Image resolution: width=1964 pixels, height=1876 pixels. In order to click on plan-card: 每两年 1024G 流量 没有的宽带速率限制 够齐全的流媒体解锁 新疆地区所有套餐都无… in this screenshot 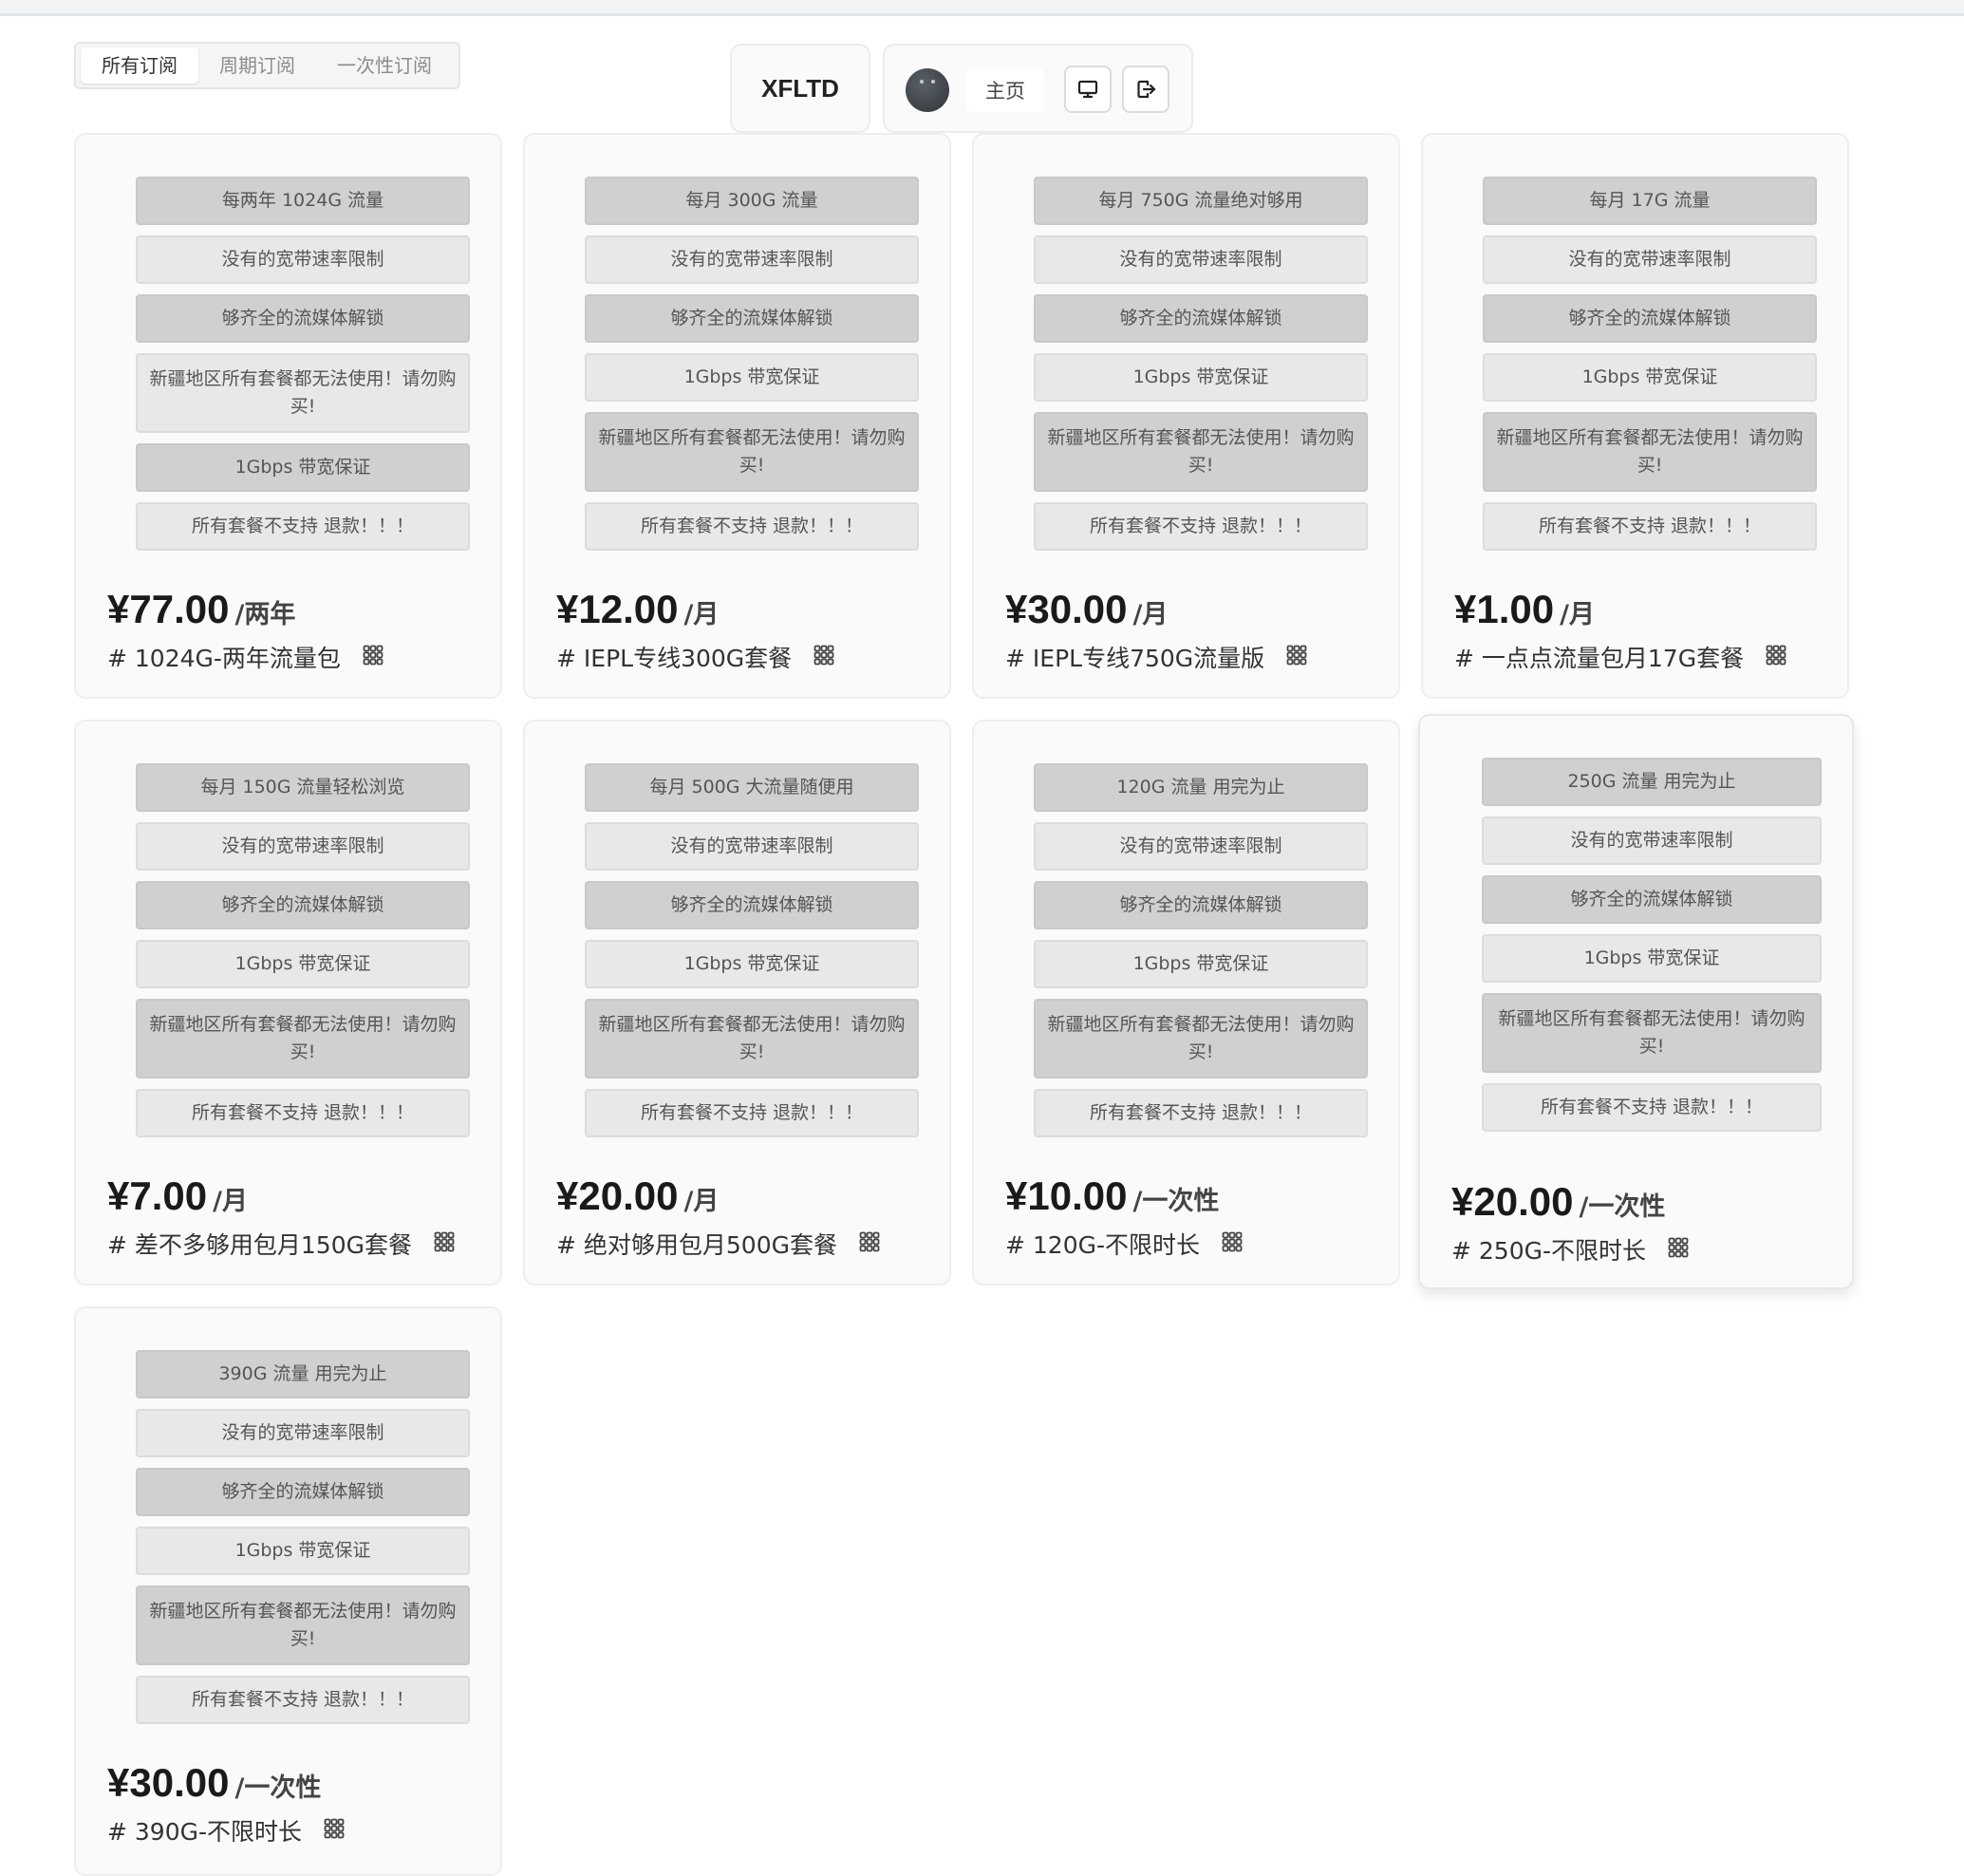, I will do `click(288, 416)`.